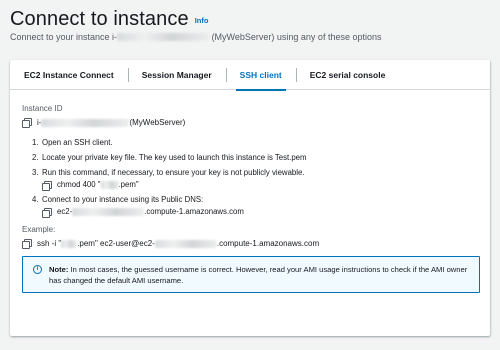  What do you see at coordinates (77, 142) in the screenshot?
I see `step-text: Open an SSH client.` at bounding box center [77, 142].